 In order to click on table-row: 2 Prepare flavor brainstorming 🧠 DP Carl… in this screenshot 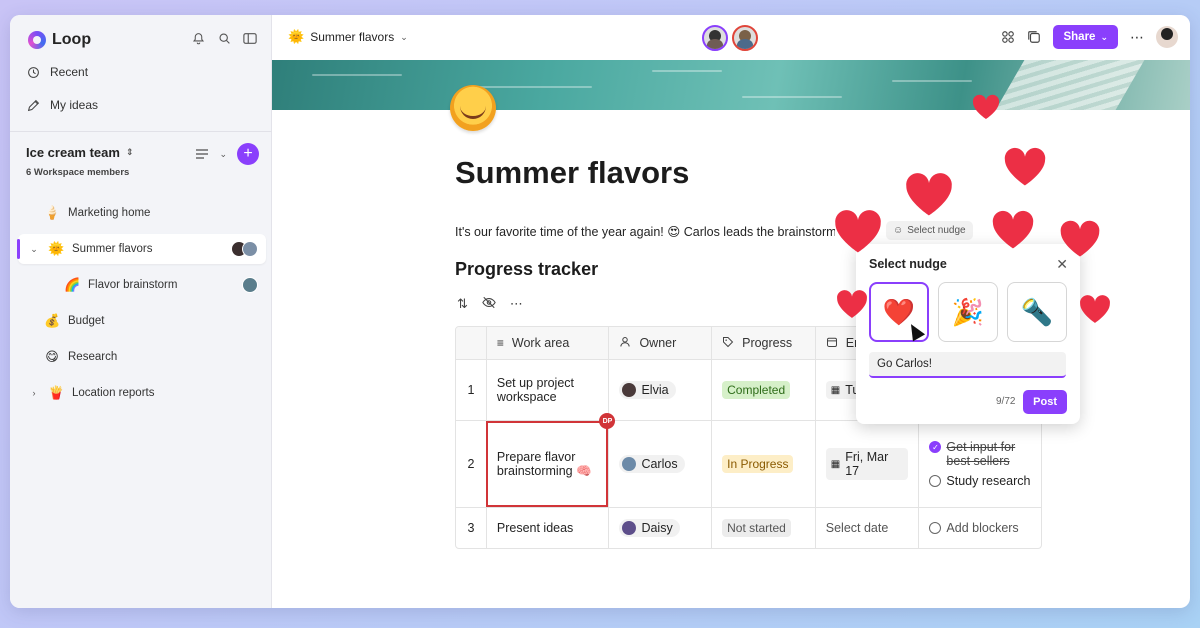, I will do `click(748, 460)`.